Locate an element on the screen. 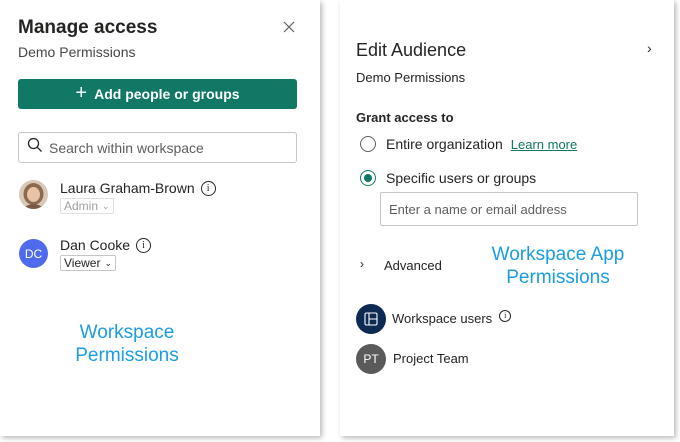  advanced-toggle: Advanced is located at coordinates (413, 265).